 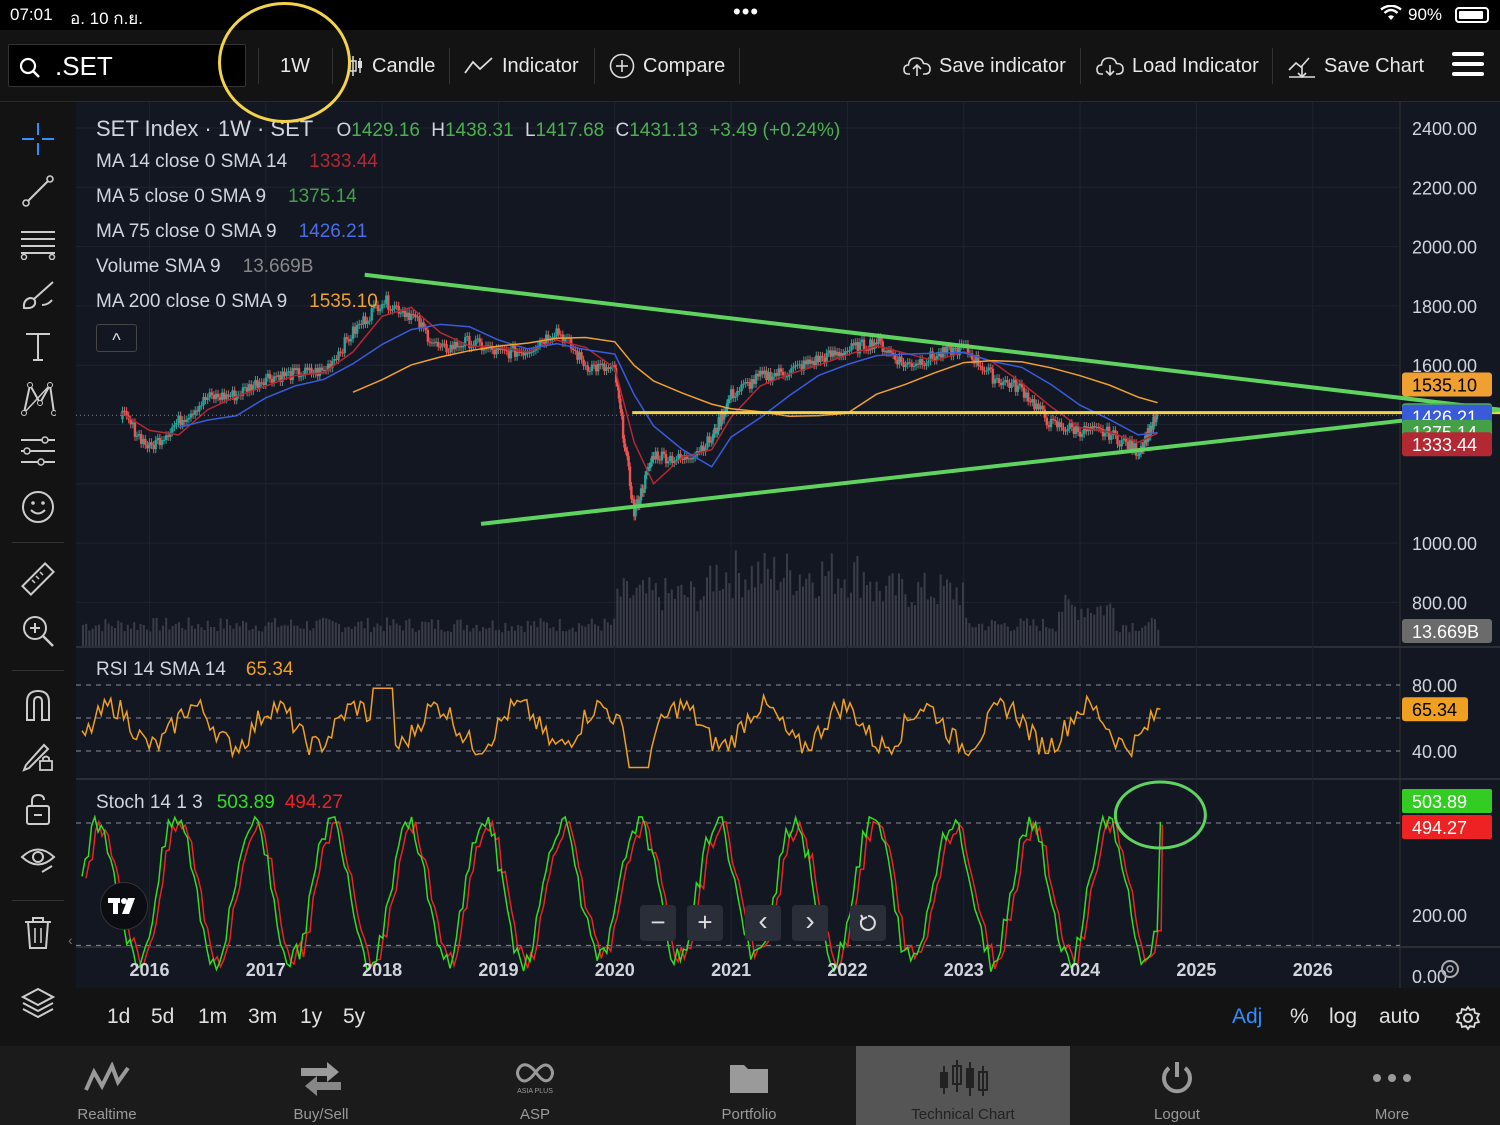 I want to click on text-tool-icon, so click(x=38, y=347).